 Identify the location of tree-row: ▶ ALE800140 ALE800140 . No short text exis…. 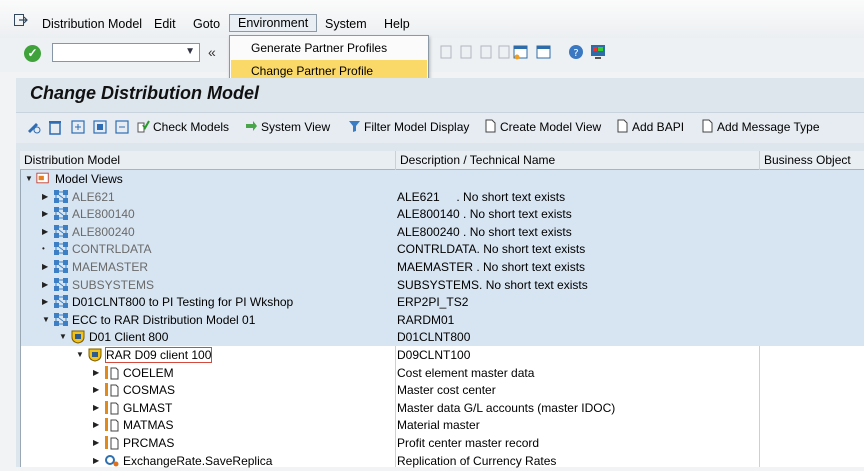
(442, 214).